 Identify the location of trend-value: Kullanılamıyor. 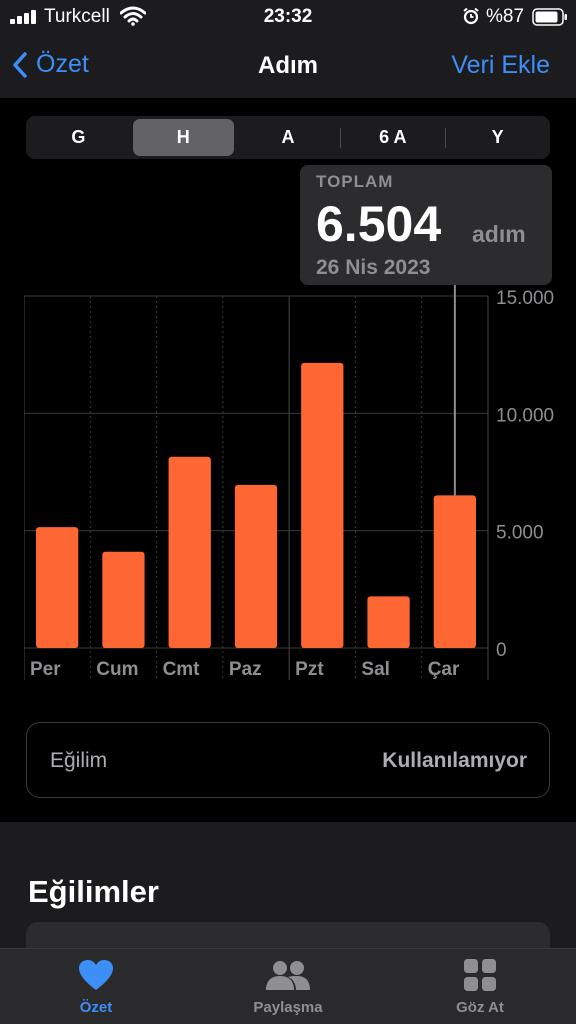
(454, 760).